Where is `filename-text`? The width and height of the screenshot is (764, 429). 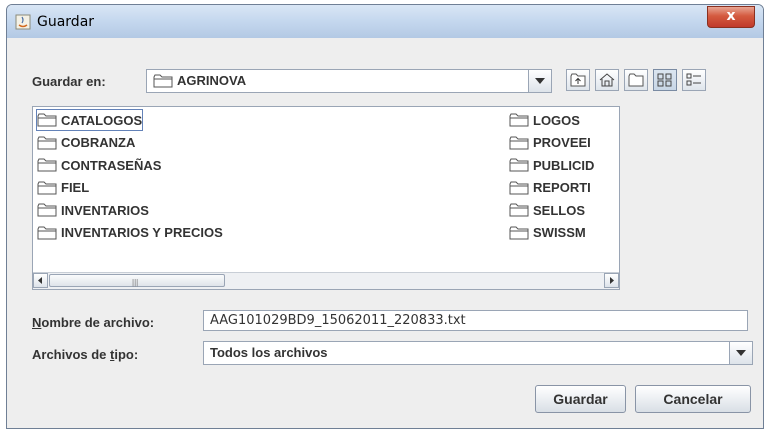
filename-text is located at coordinates (475, 320).